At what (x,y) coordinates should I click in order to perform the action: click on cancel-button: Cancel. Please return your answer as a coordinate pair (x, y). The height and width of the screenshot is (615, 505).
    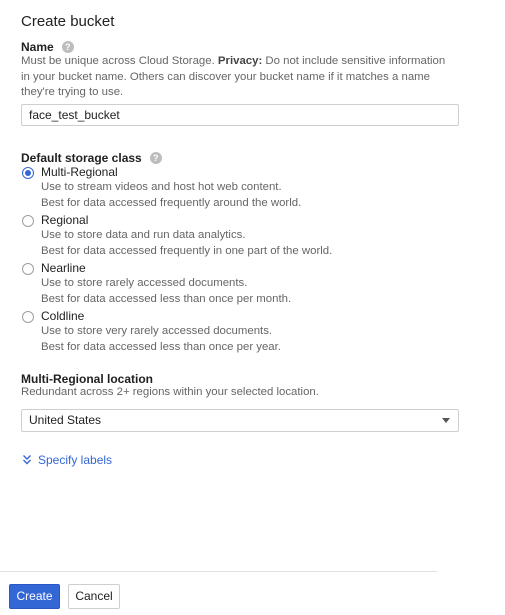
    Looking at the image, I should click on (94, 596).